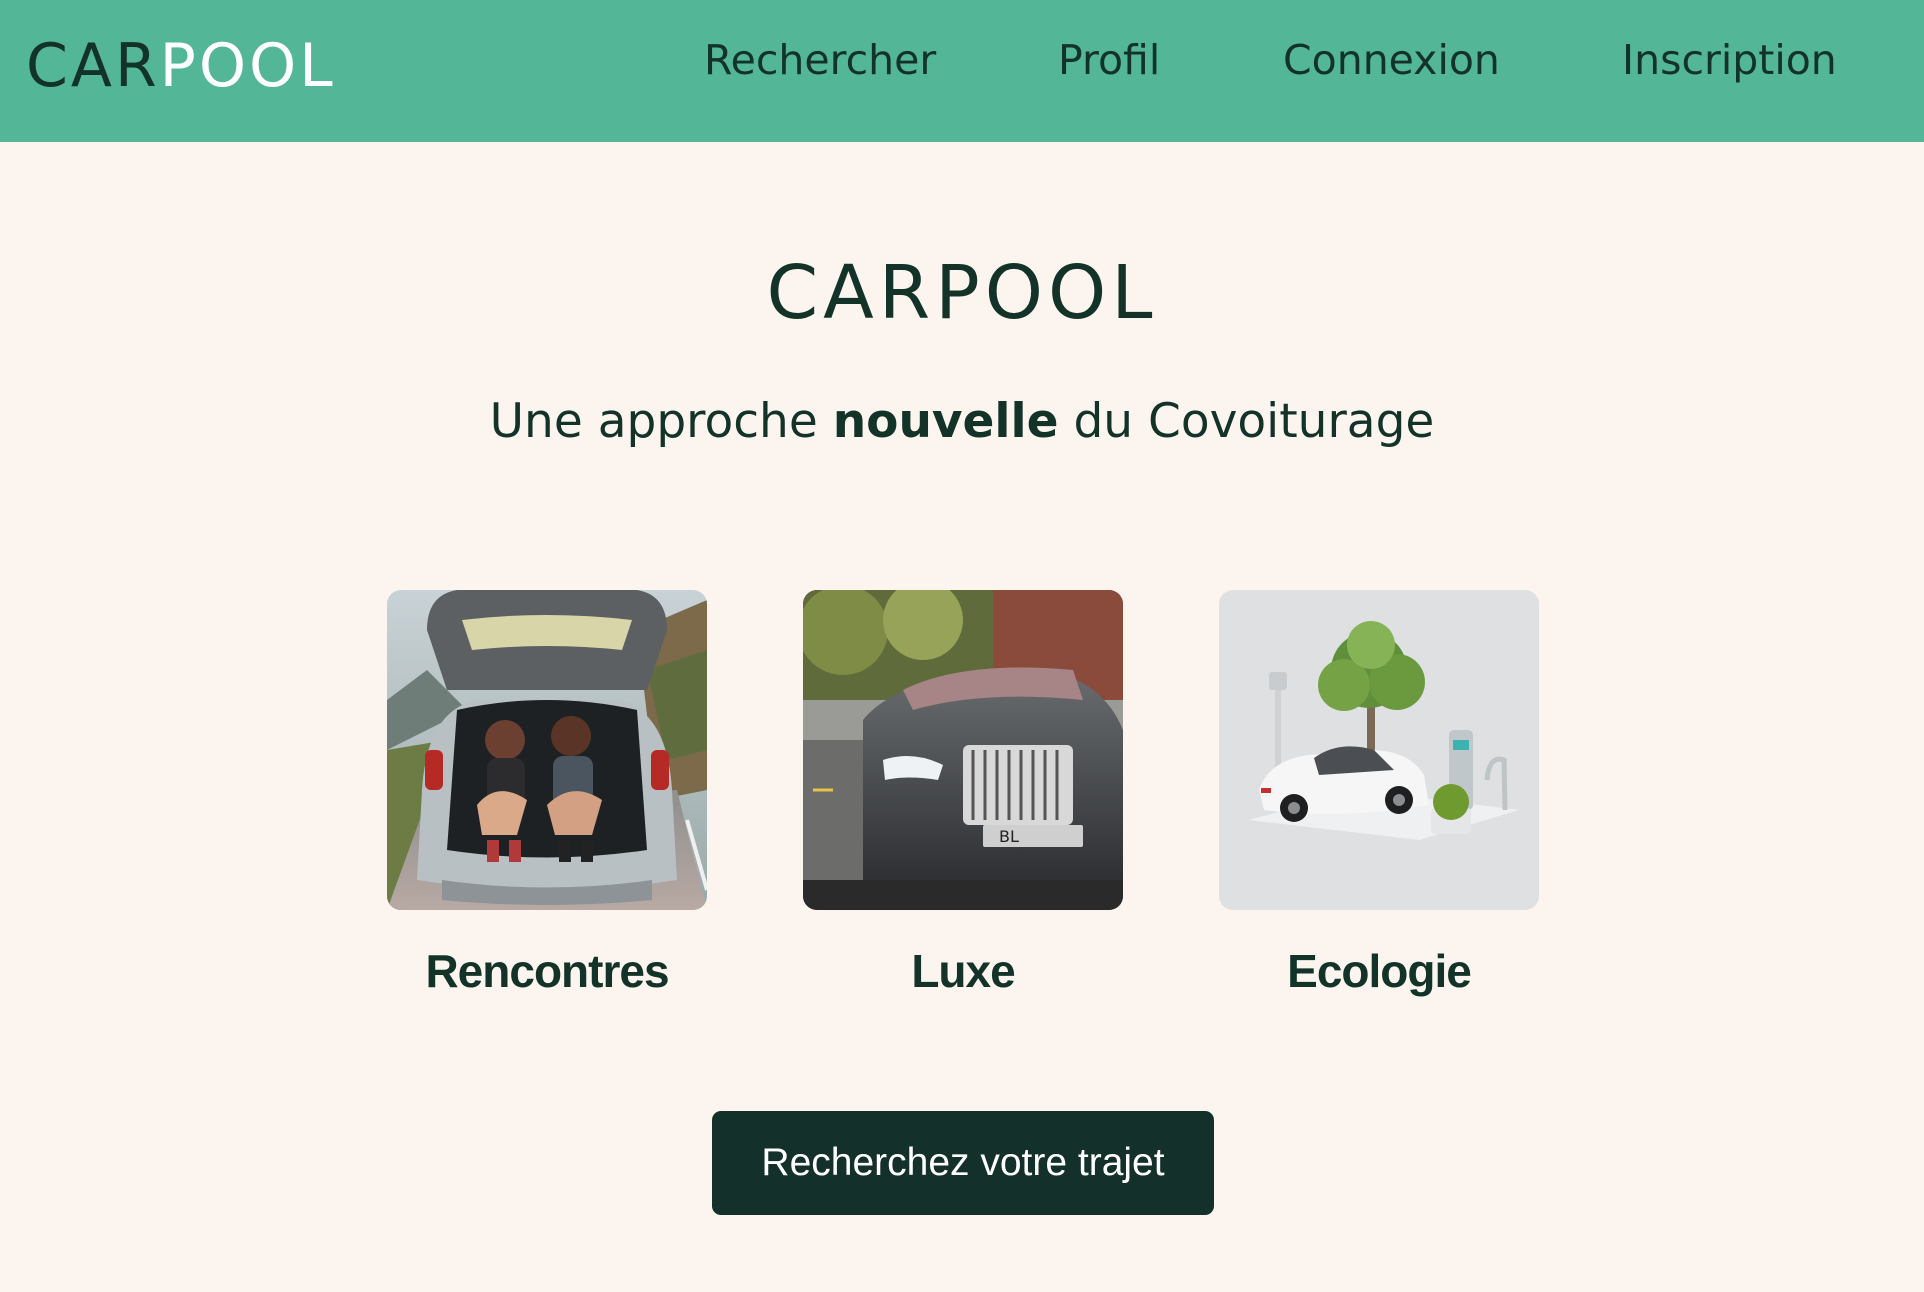 This screenshot has height=1292, width=1924. I want to click on card-label-ecologie: Ecologie, so click(1379, 971).